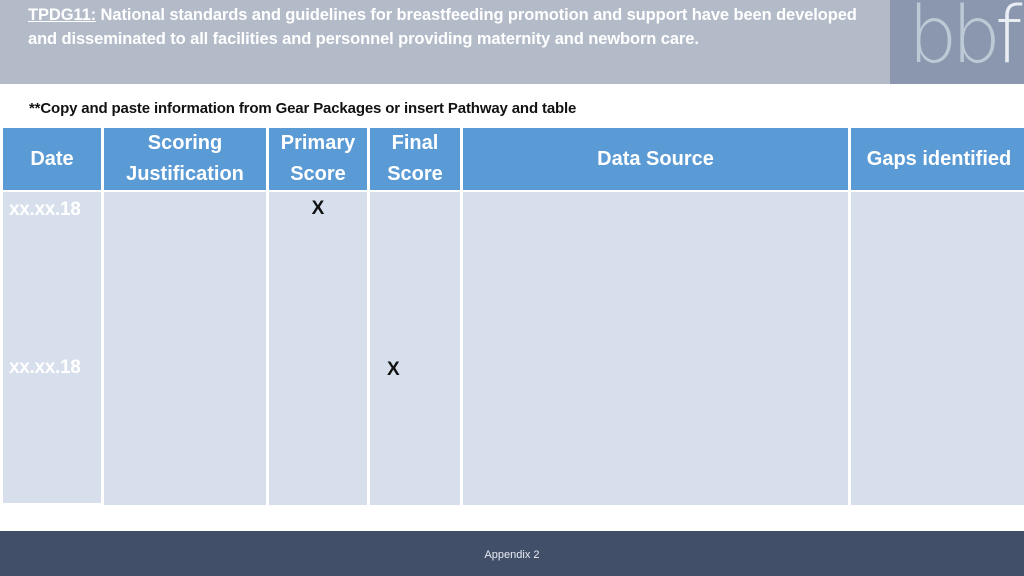 The width and height of the screenshot is (1024, 576). I want to click on slide-footer-bar: Appendix 2, so click(512, 553).